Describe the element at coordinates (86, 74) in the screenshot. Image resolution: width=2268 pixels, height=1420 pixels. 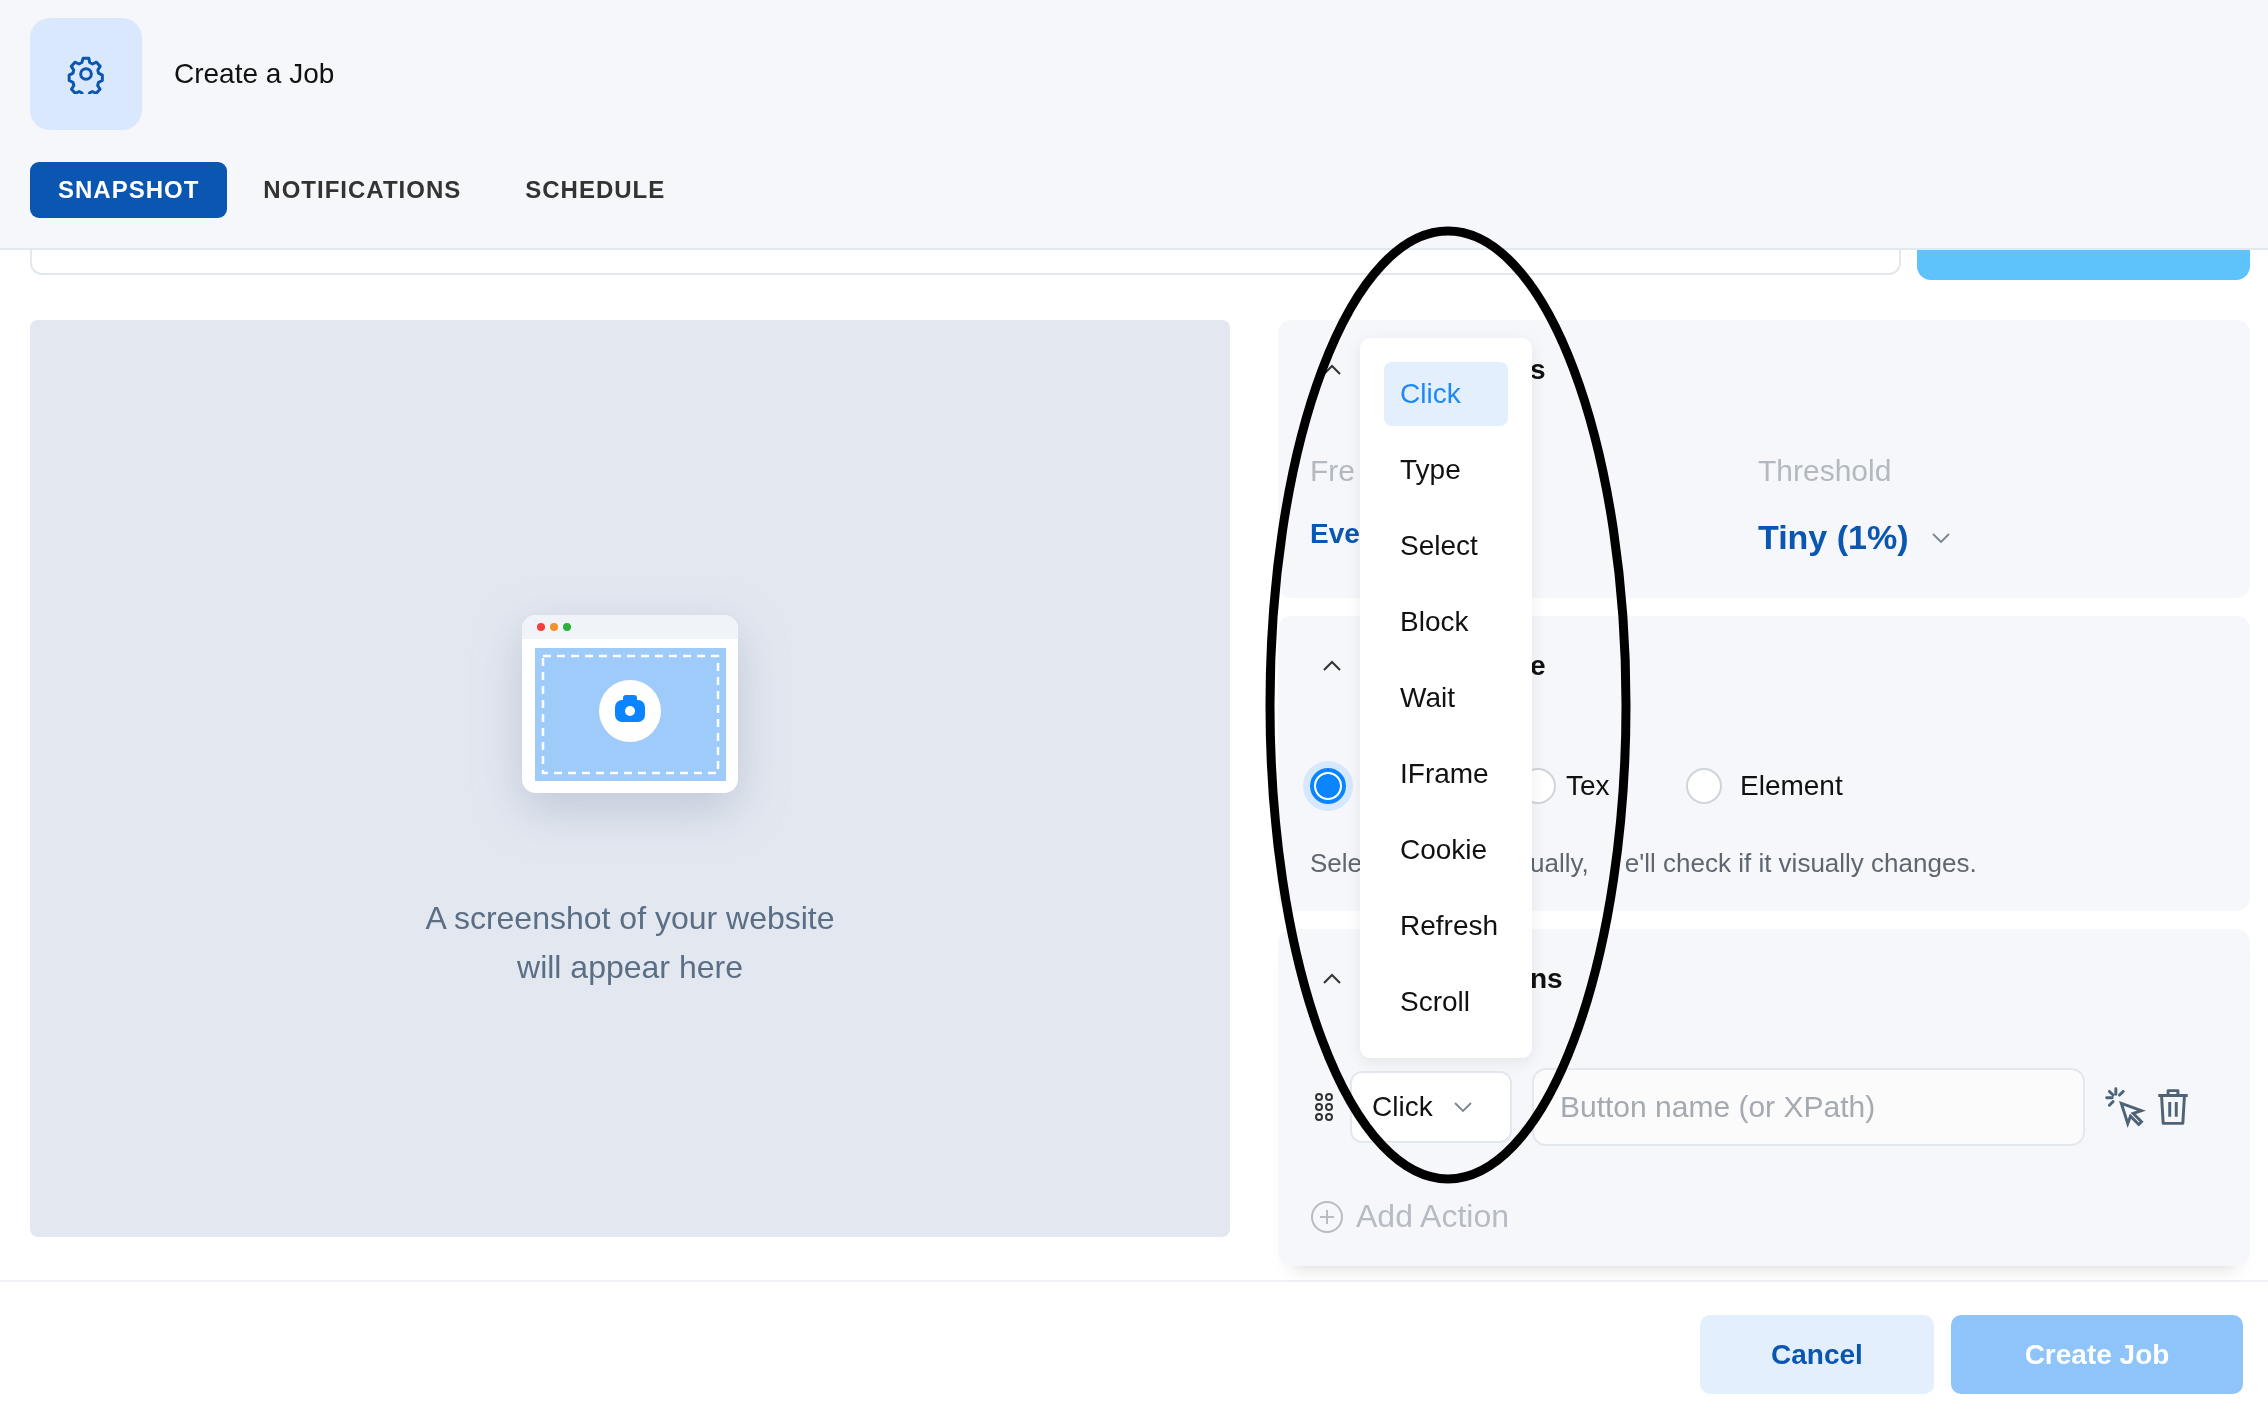
I see `settings-icon` at that location.